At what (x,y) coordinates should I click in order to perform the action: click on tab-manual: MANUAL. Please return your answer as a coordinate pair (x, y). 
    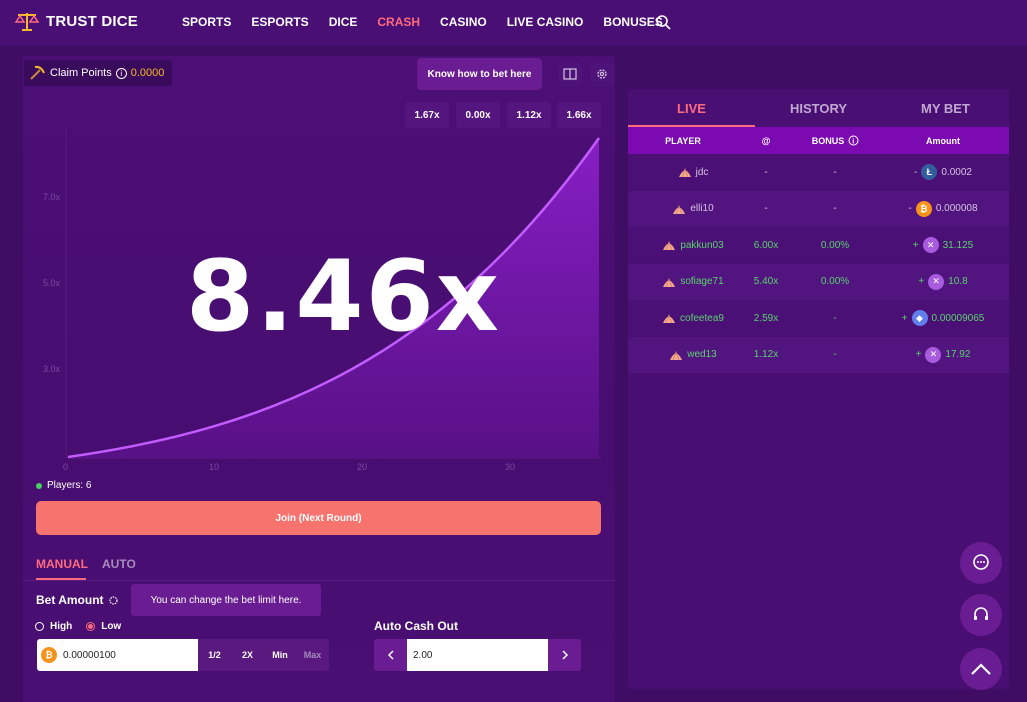
    Looking at the image, I should click on (62, 564).